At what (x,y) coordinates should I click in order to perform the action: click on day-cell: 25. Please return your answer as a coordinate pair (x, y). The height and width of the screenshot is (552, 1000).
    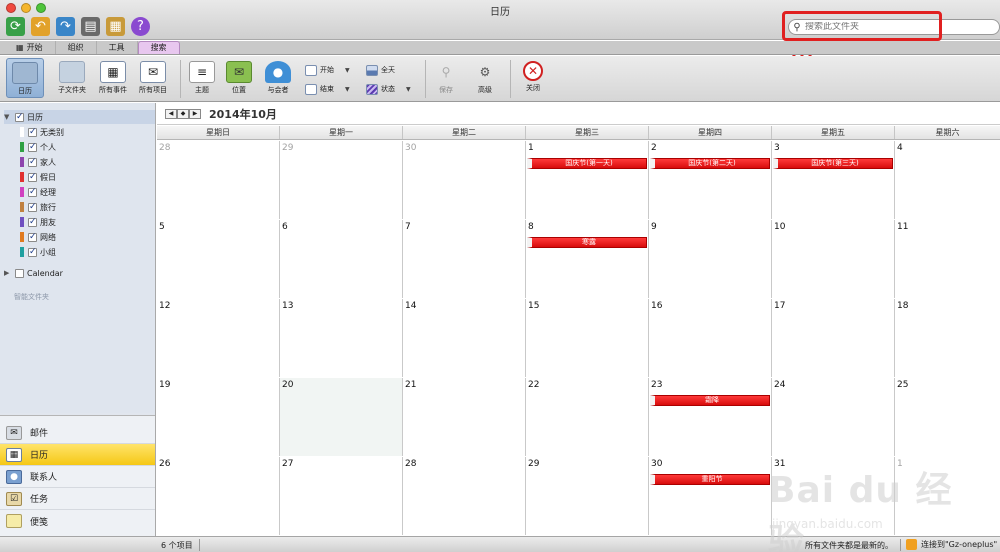
    Looking at the image, I should click on (947, 417).